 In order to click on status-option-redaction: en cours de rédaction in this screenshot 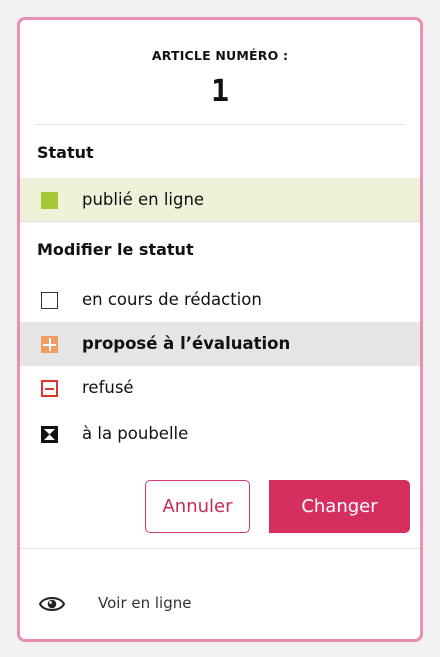, I will do `click(220, 300)`.